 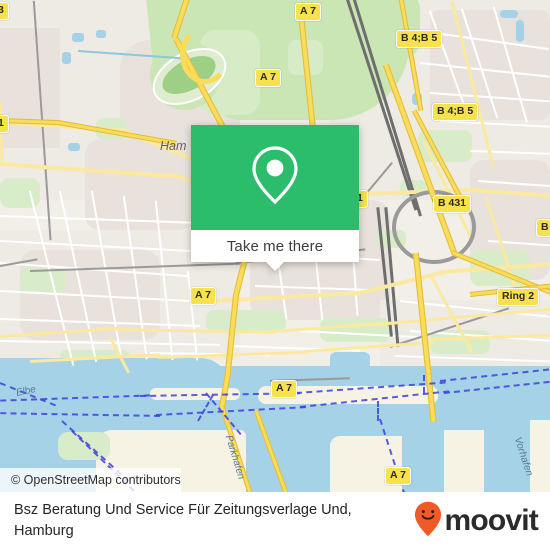 I want to click on road-shield: B 431, so click(x=452, y=204).